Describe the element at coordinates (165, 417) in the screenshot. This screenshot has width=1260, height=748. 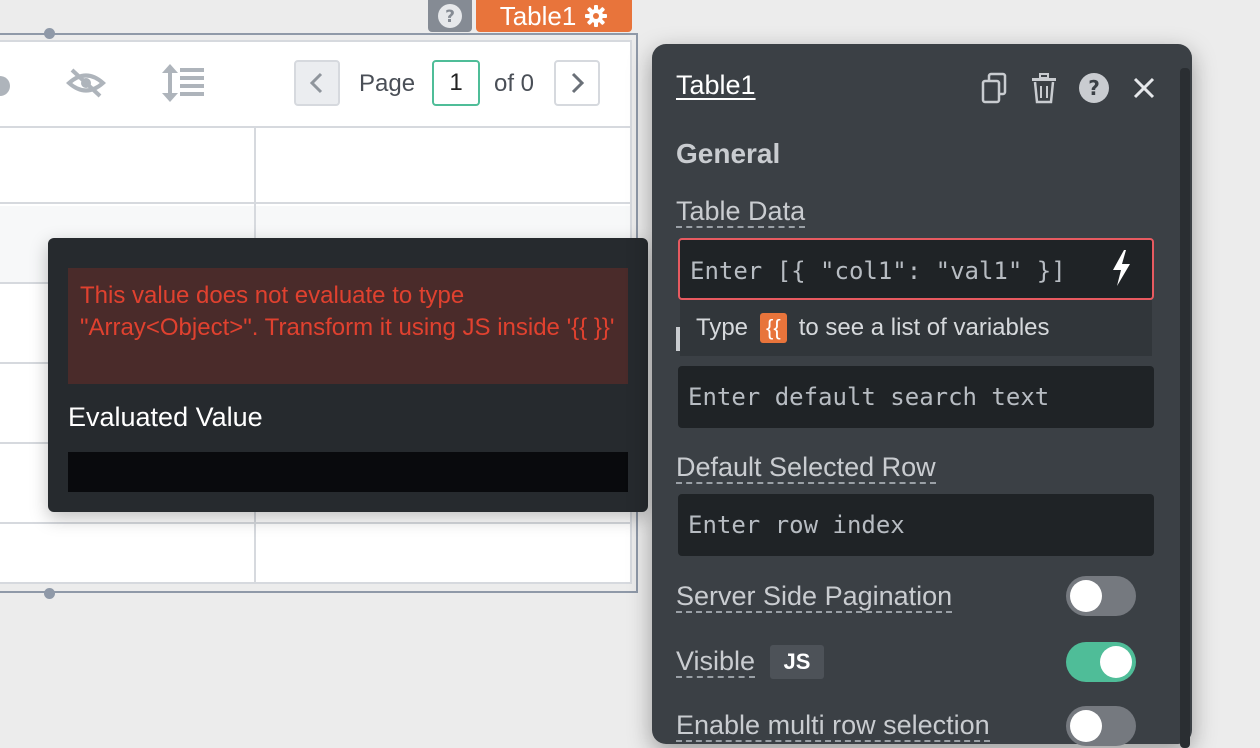
I see `evaluated-value-title: Evaluated Value` at that location.